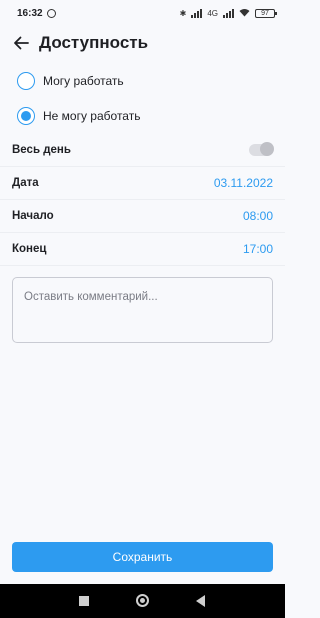 The height and width of the screenshot is (618, 320). I want to click on option-label: Могу работать, so click(83, 81).